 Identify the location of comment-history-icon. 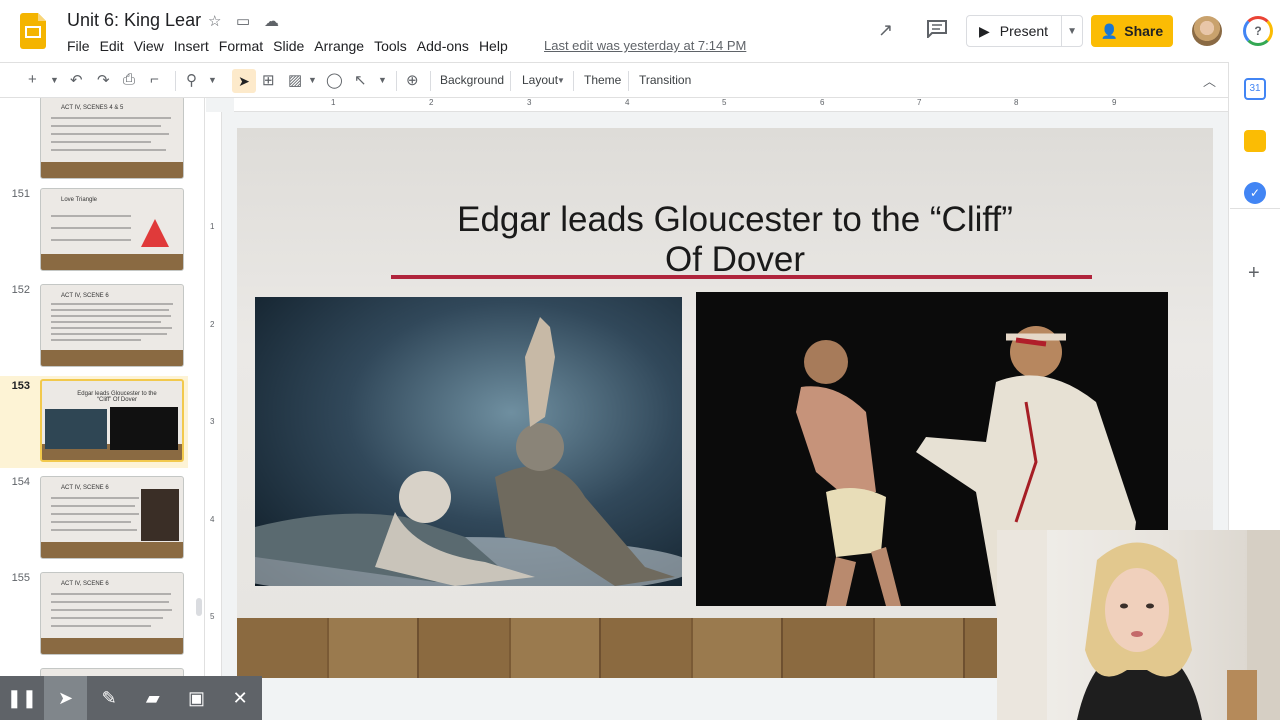
(937, 29).